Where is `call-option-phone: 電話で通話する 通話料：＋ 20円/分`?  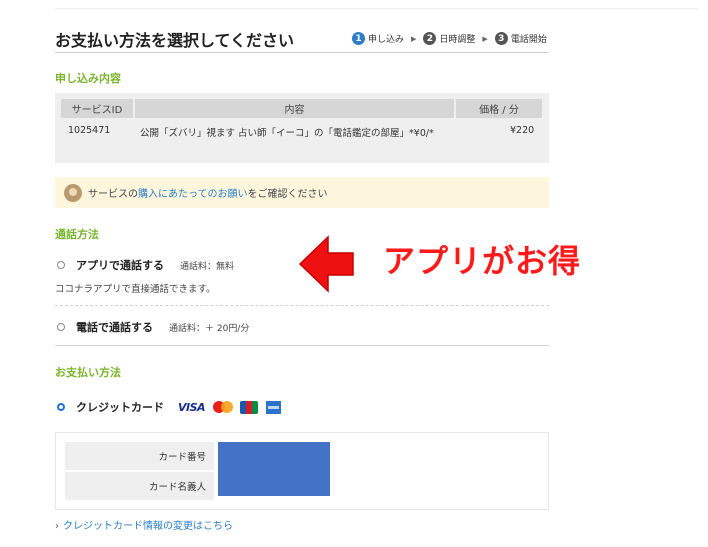
call-option-phone: 電話で通話する 通話料：＋ 20円/分 is located at coordinates (153, 327).